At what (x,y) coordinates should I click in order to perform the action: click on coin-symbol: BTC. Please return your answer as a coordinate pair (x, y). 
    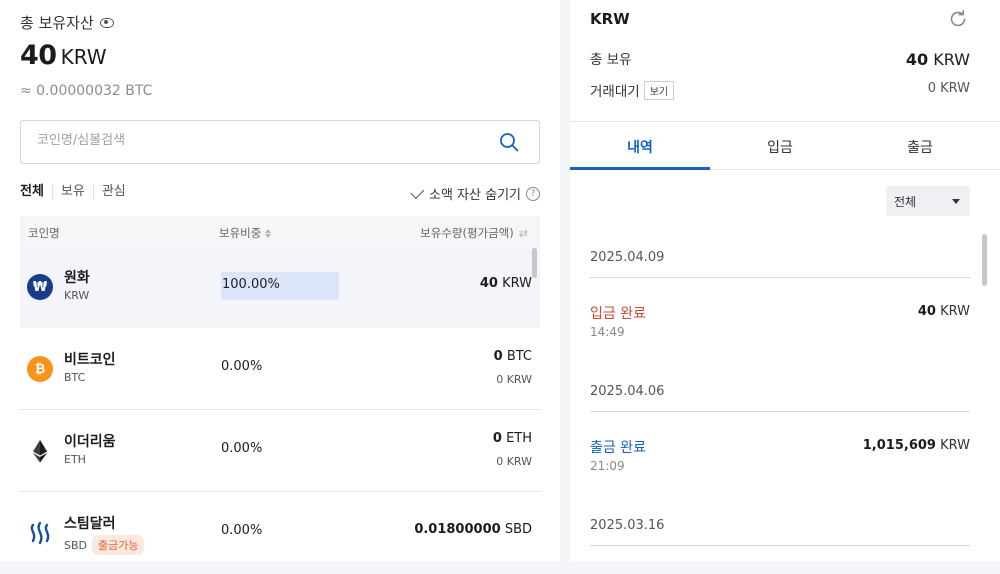
    Looking at the image, I should click on (74, 377).